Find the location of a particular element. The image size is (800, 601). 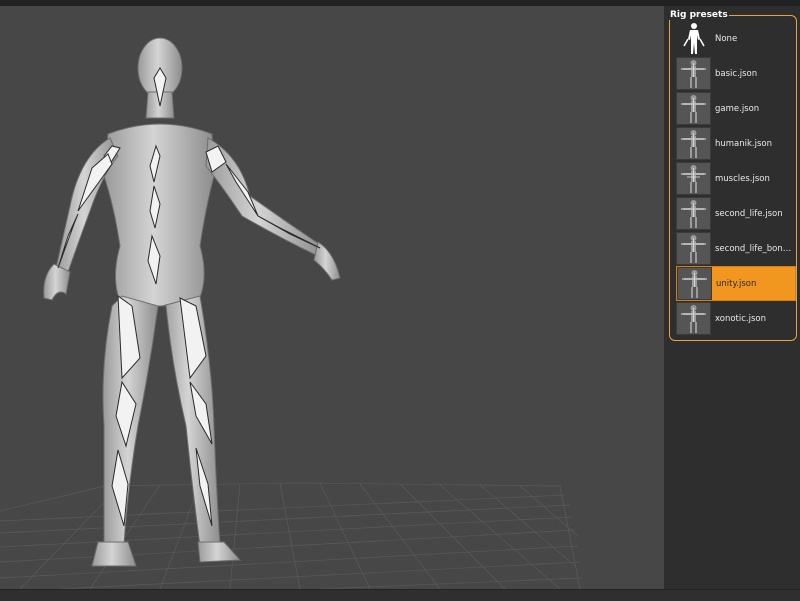

preset-label: None is located at coordinates (726, 38).